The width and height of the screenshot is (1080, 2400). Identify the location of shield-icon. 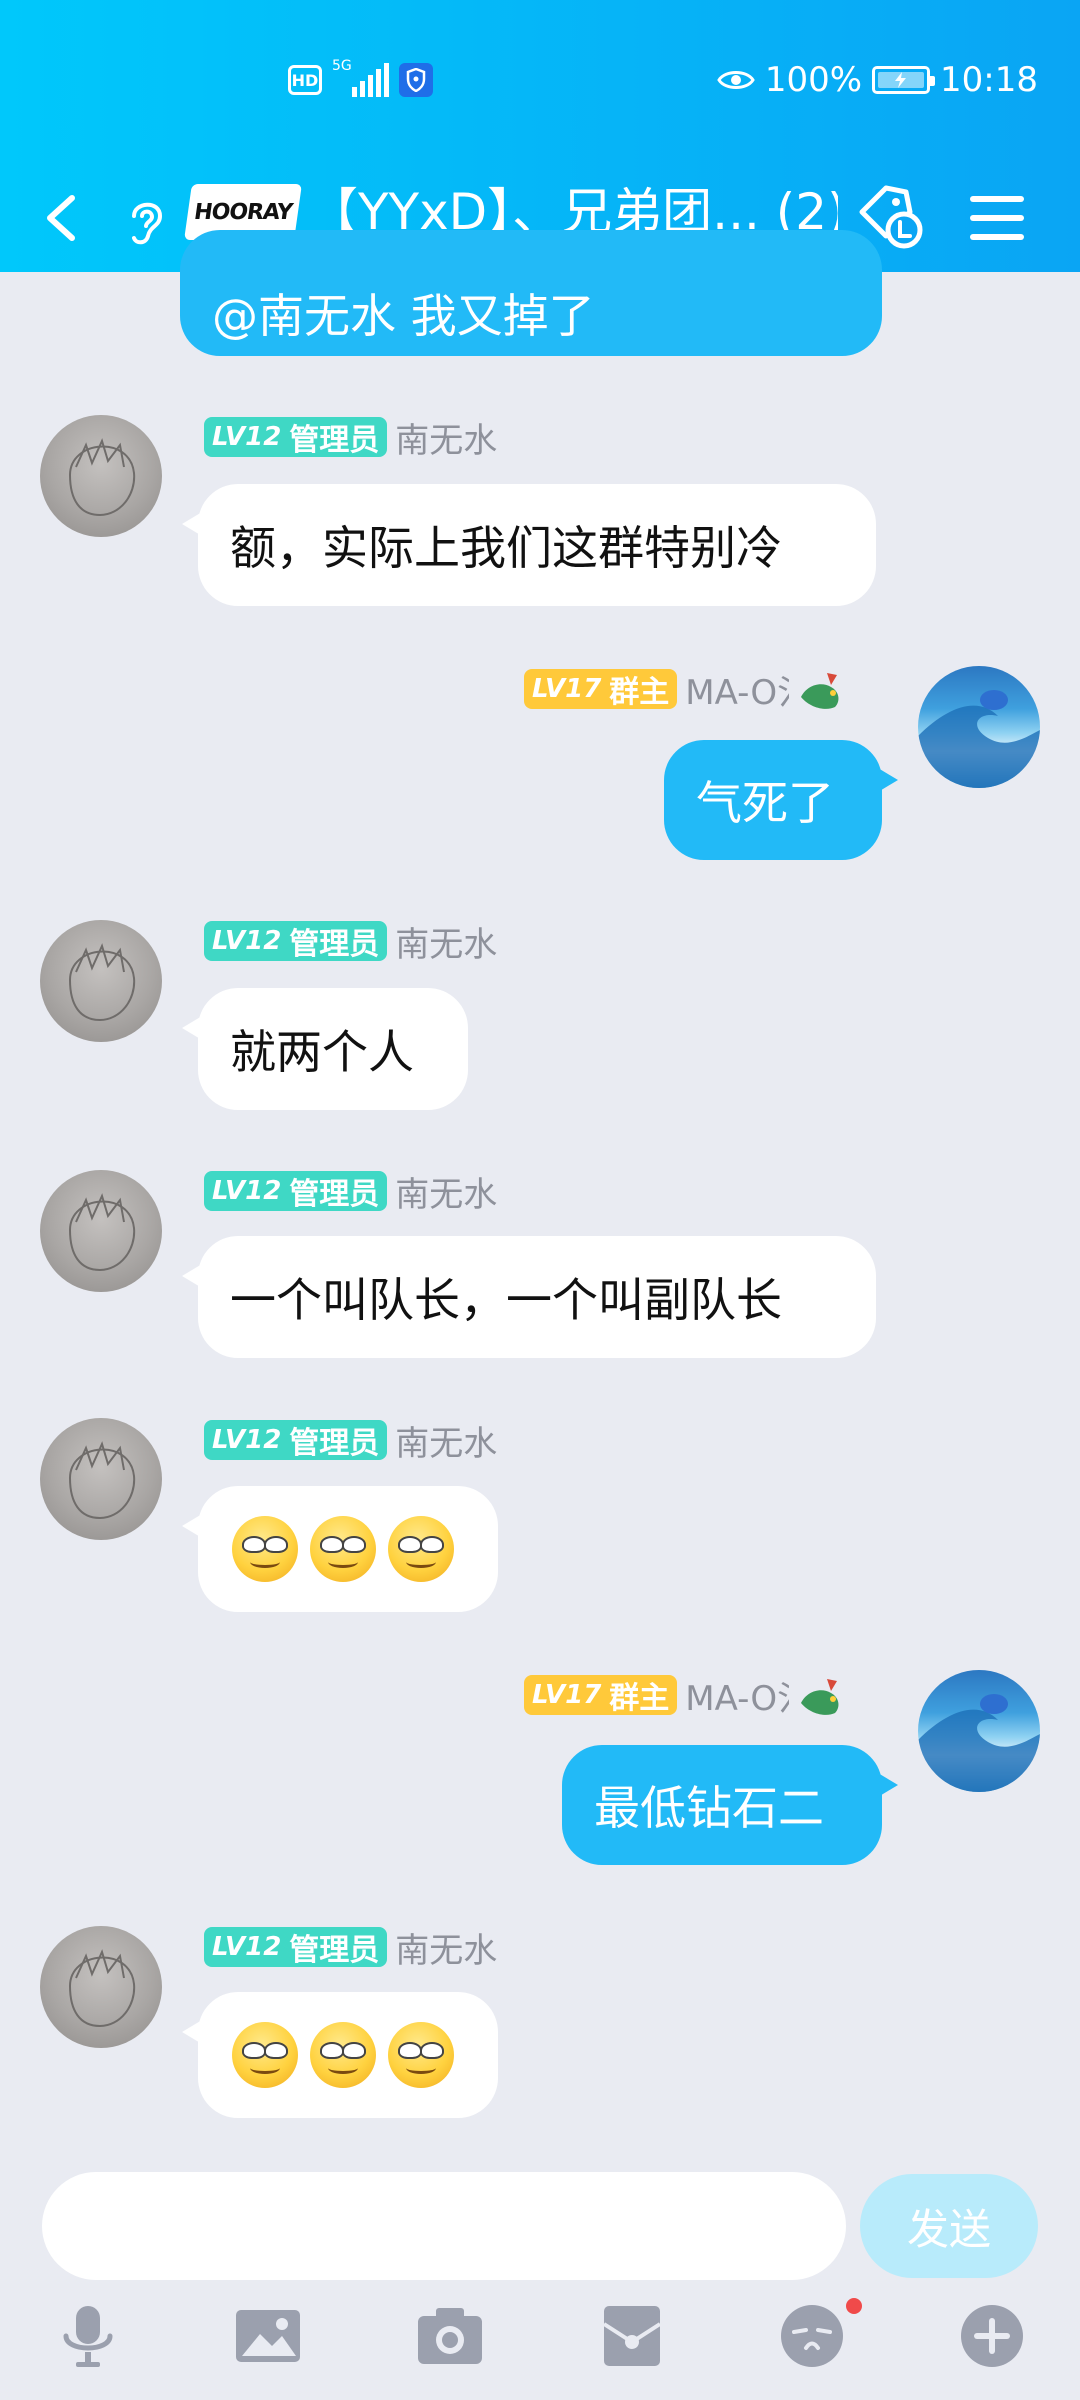
(416, 80).